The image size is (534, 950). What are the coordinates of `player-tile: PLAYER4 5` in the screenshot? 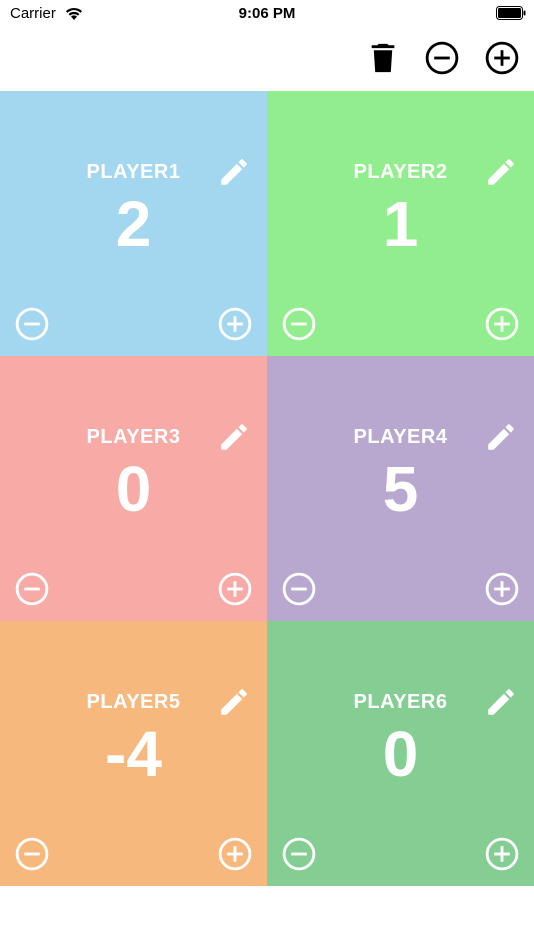 It's located at (400, 488).